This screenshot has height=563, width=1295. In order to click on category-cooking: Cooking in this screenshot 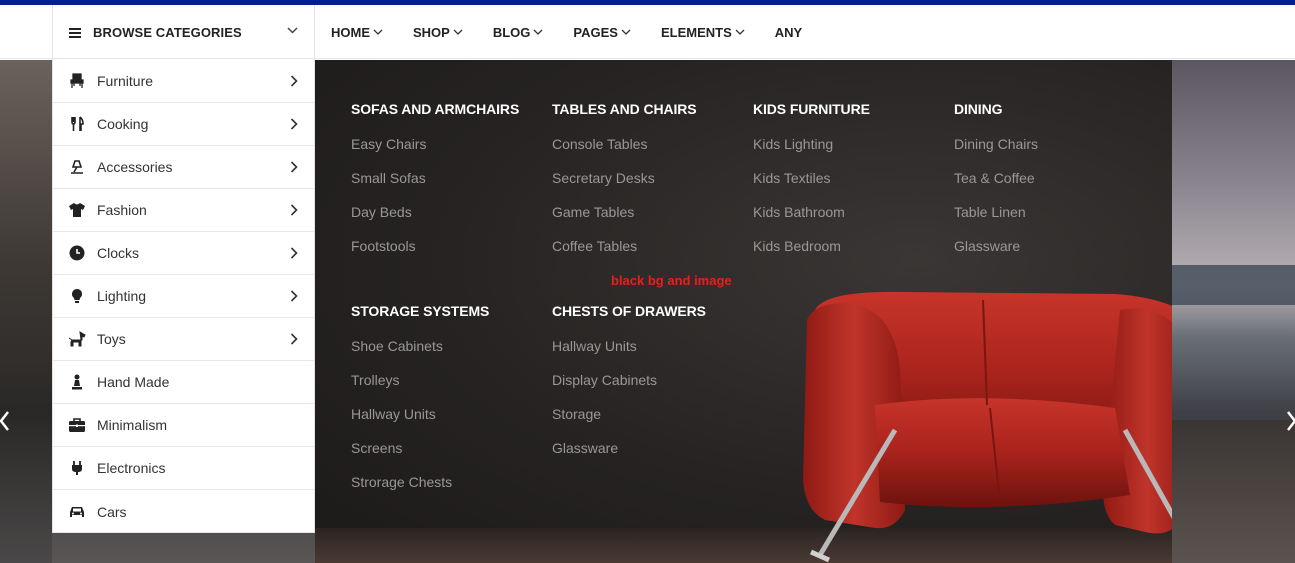, I will do `click(183, 124)`.